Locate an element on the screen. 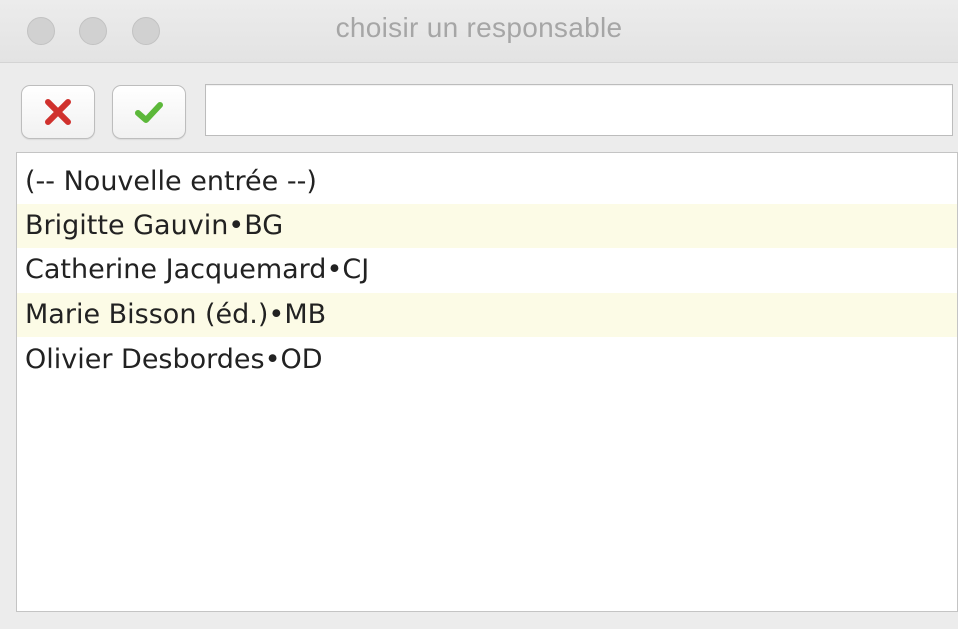 The height and width of the screenshot is (629, 958). x-icon is located at coordinates (58, 112).